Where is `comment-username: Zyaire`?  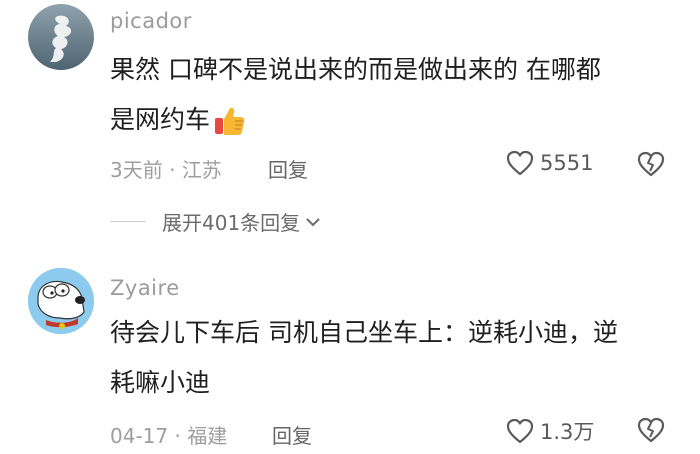 comment-username: Zyaire is located at coordinates (145, 288).